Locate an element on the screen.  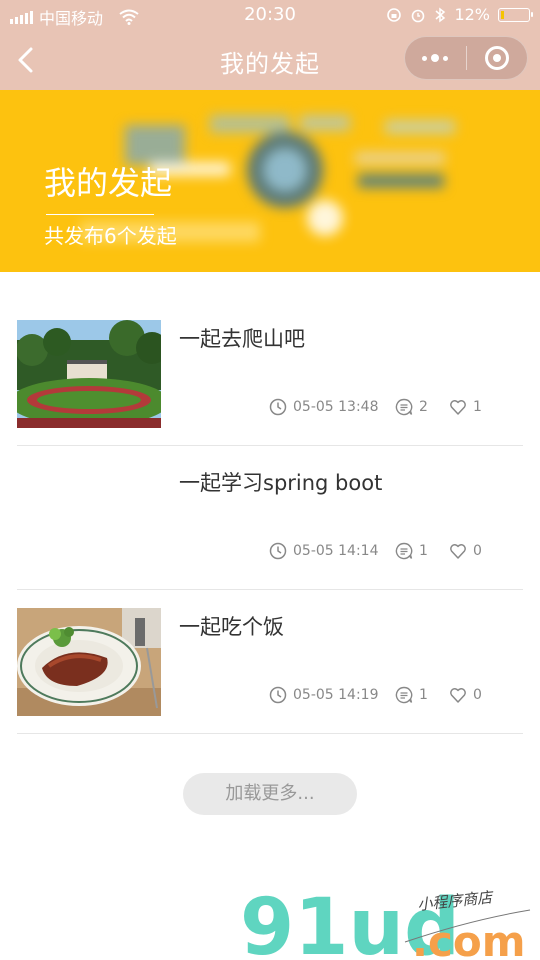
steak-plate-photo is located at coordinates (89, 662).